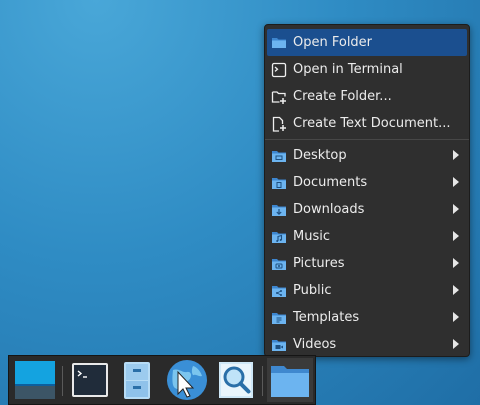  I want to click on new-document-icon, so click(279, 124).